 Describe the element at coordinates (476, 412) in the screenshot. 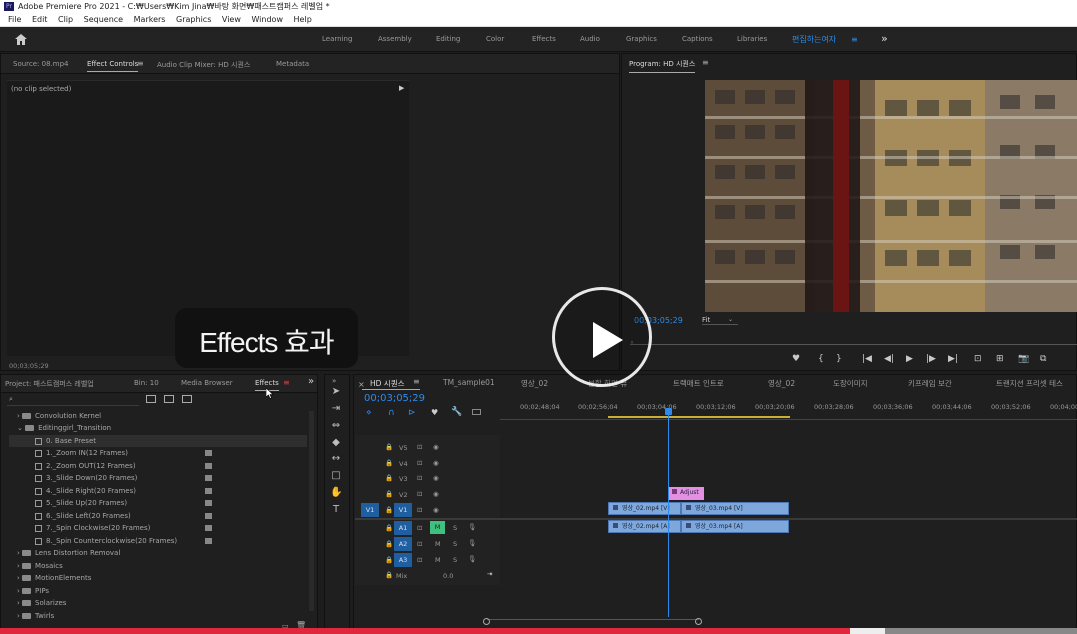

I see `captions-icon` at that location.